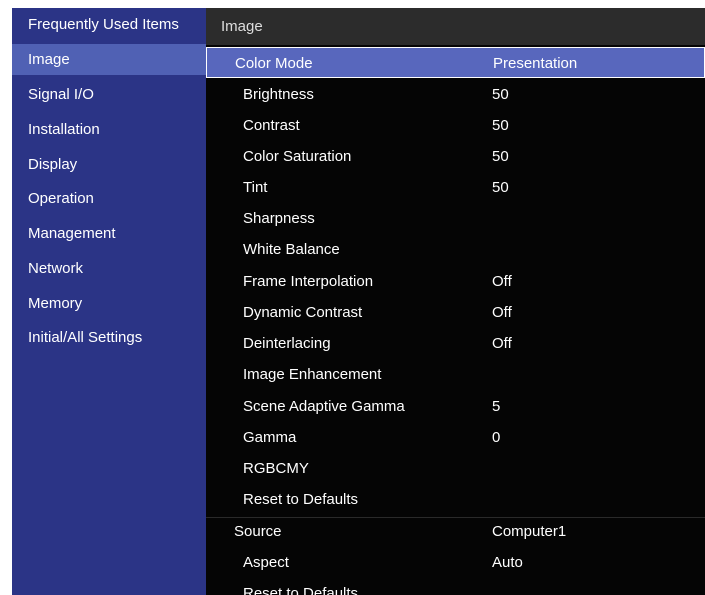 The height and width of the screenshot is (595, 705). What do you see at coordinates (109, 164) in the screenshot?
I see `sidebar-item-display: Display` at bounding box center [109, 164].